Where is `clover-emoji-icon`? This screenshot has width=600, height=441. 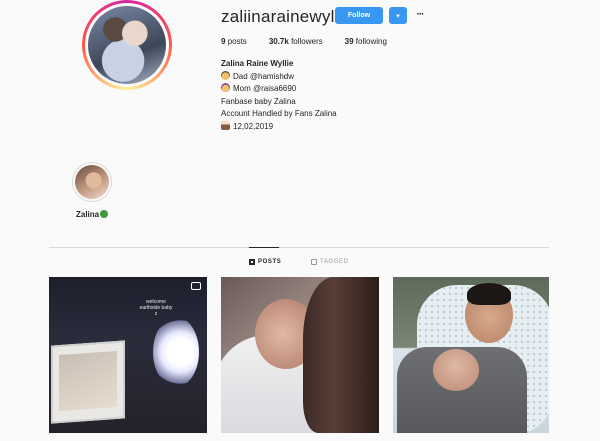 clover-emoji-icon is located at coordinates (104, 214).